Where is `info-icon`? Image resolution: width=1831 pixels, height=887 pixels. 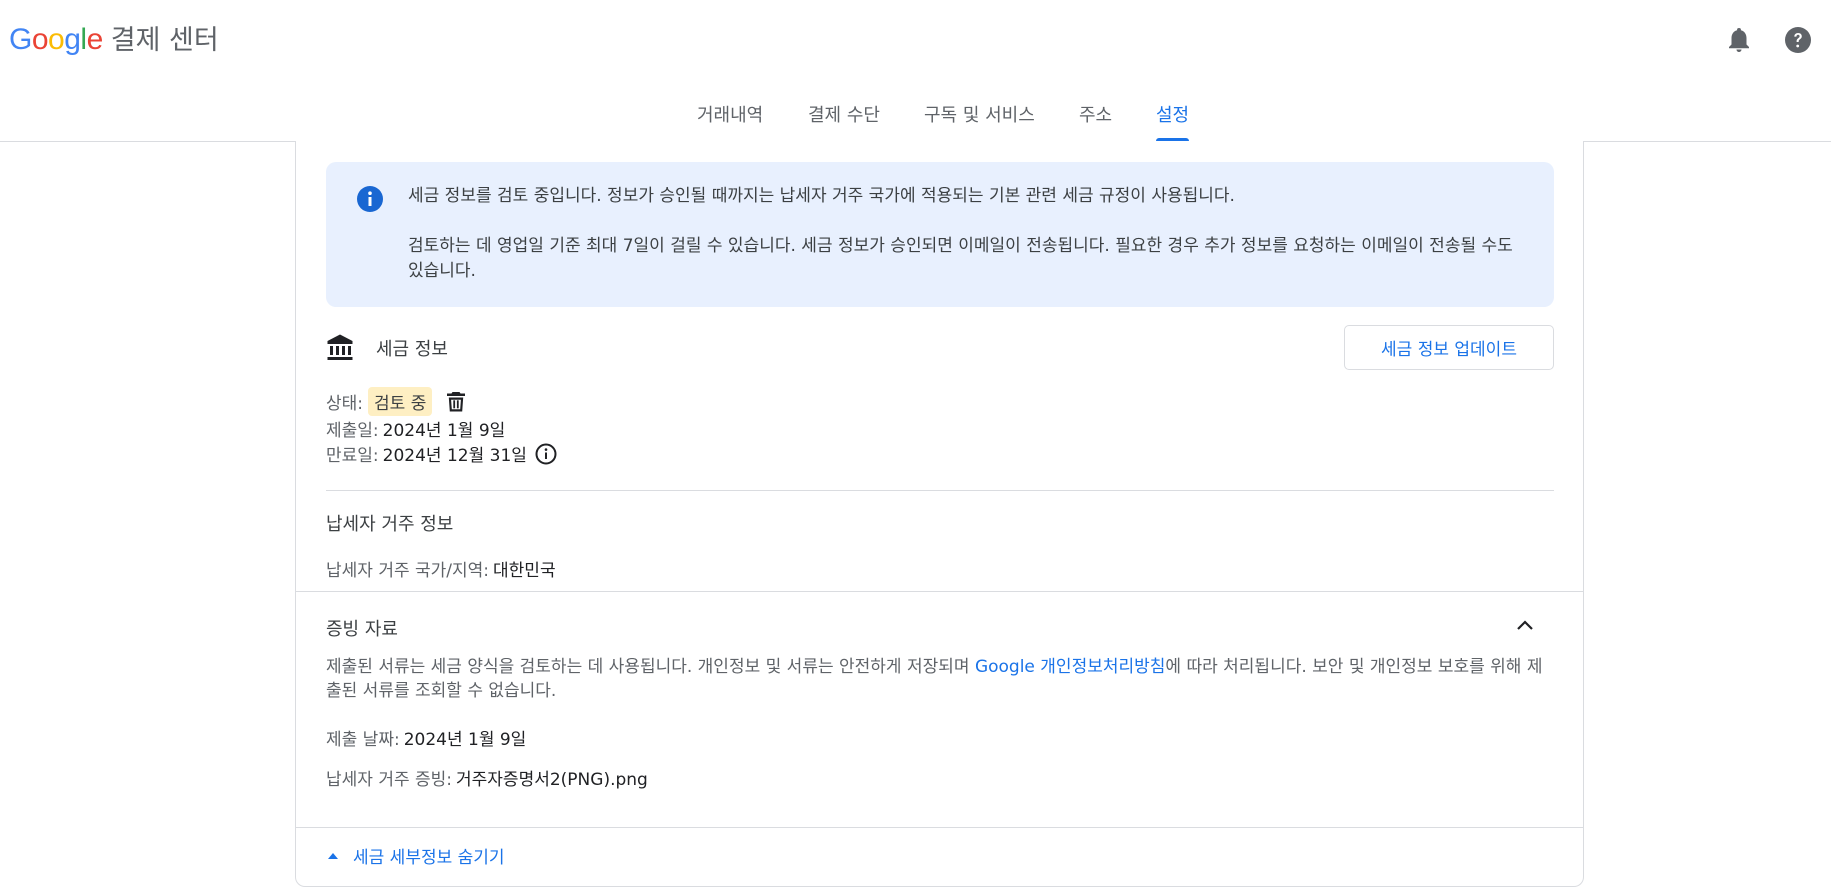
info-icon is located at coordinates (370, 199).